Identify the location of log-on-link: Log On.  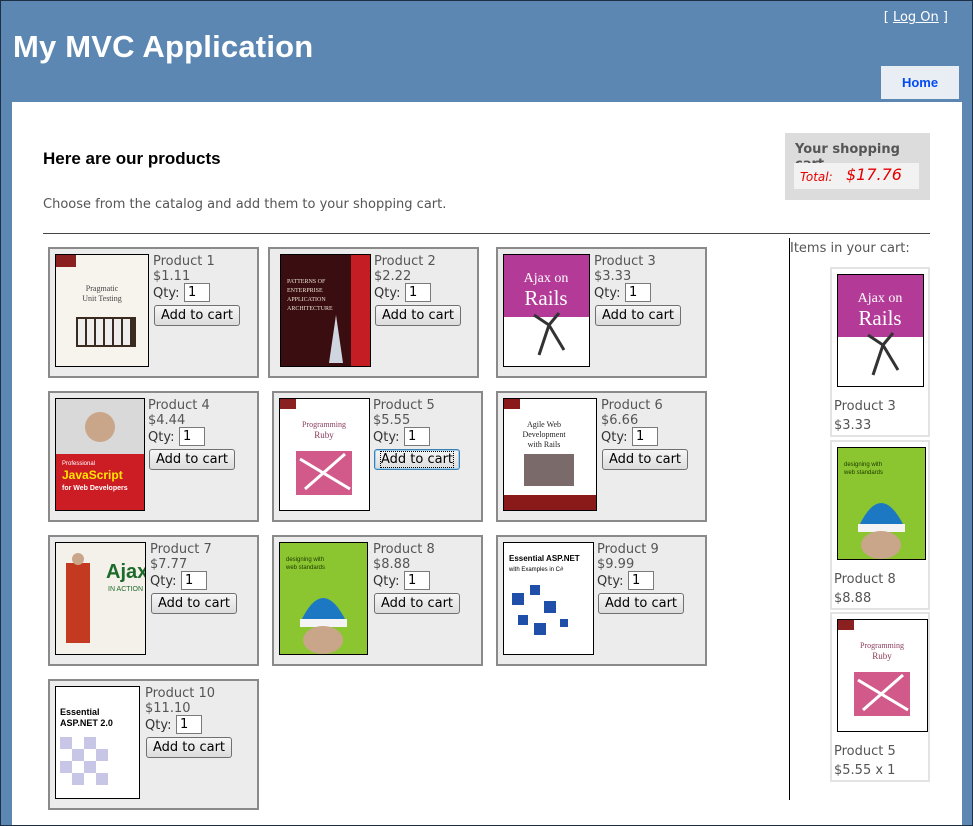
(916, 17).